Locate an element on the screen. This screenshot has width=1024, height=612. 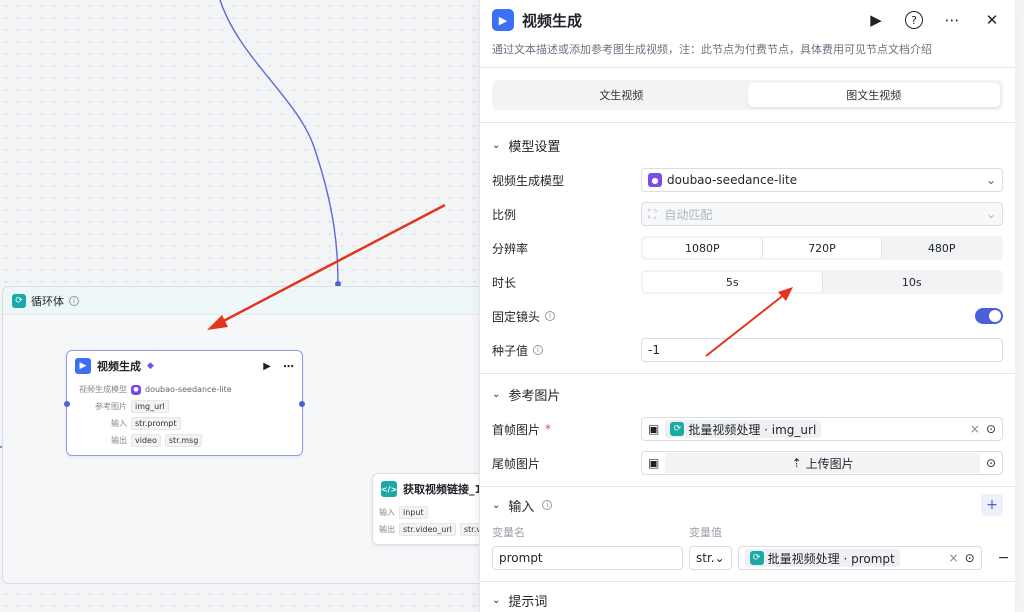
seed-input: -1 is located at coordinates (822, 350).